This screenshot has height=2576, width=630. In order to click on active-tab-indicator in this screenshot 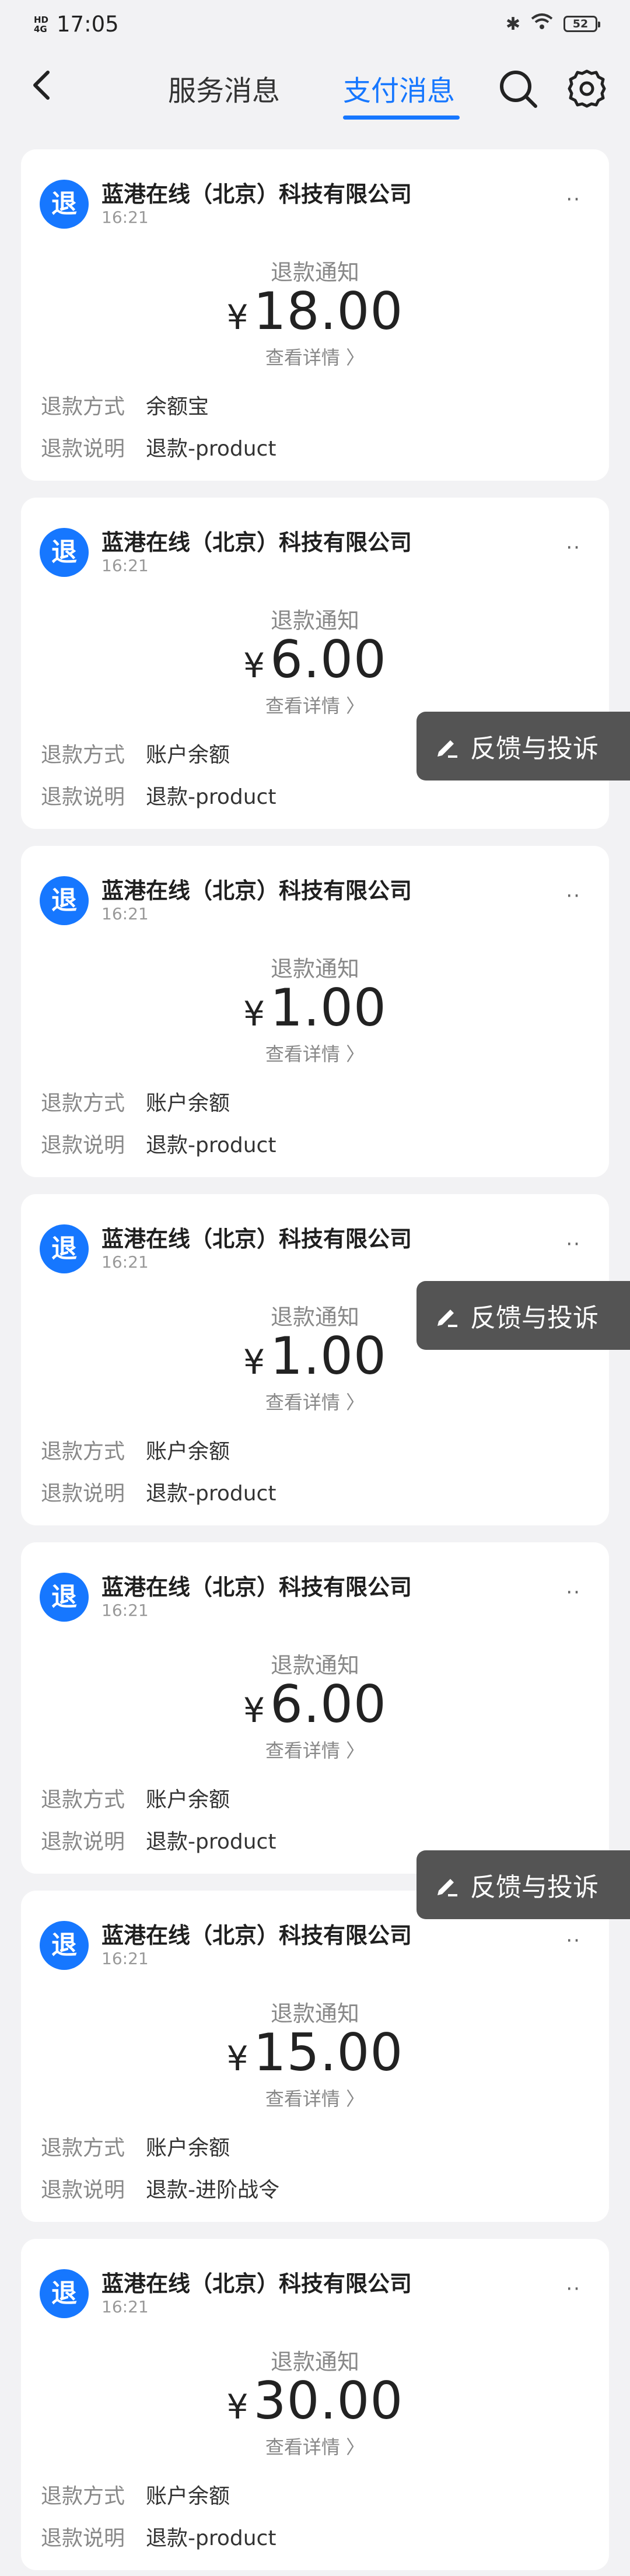, I will do `click(401, 118)`.